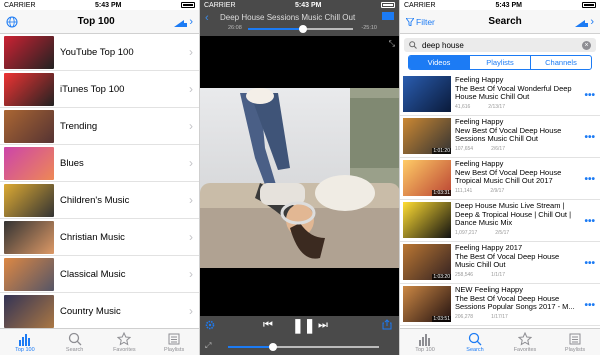 The image size is (600, 355). I want to click on category-row: Country Music ›, so click(99, 311).